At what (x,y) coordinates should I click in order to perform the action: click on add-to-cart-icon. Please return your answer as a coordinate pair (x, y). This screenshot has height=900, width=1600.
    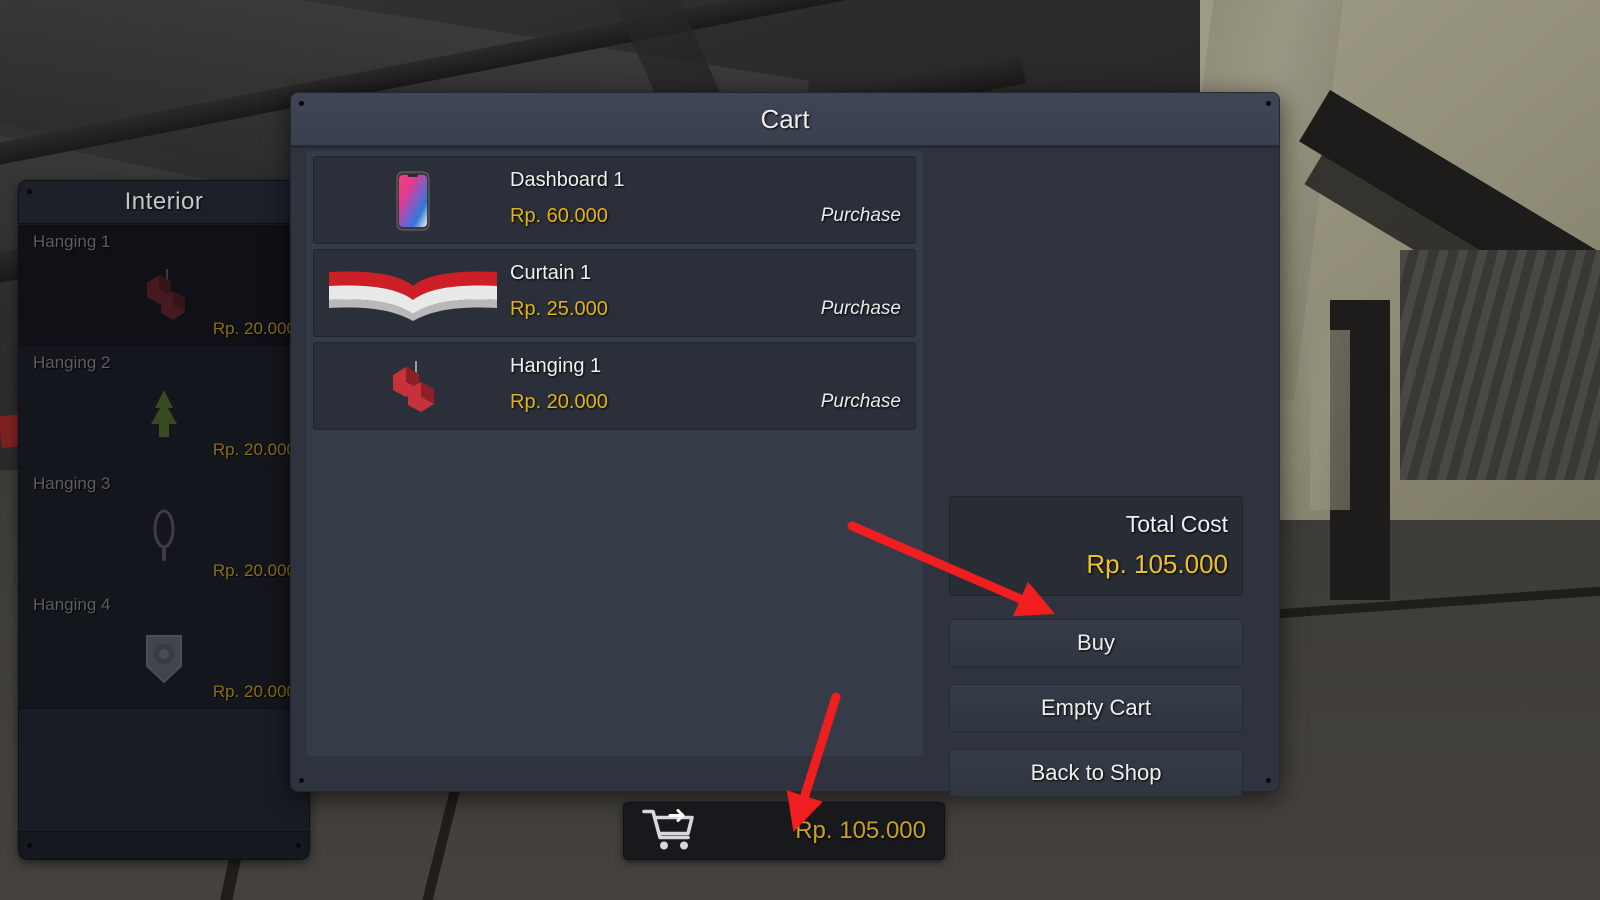
    Looking at the image, I should click on (671, 831).